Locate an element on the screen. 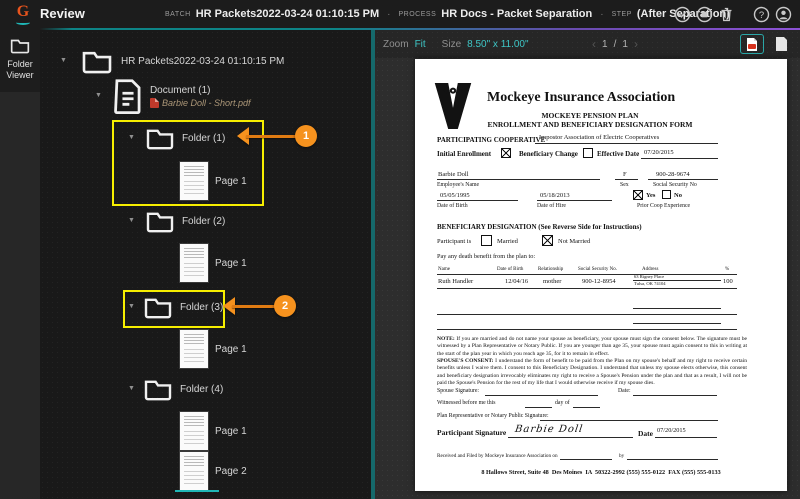  sex-value: F is located at coordinates (625, 174).